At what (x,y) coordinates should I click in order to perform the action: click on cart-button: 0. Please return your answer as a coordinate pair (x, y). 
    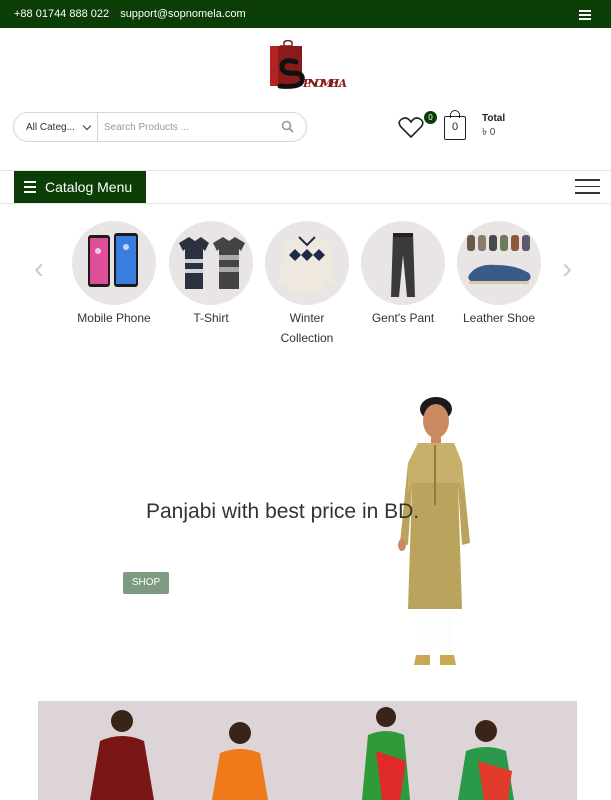
    Looking at the image, I should click on (455, 125).